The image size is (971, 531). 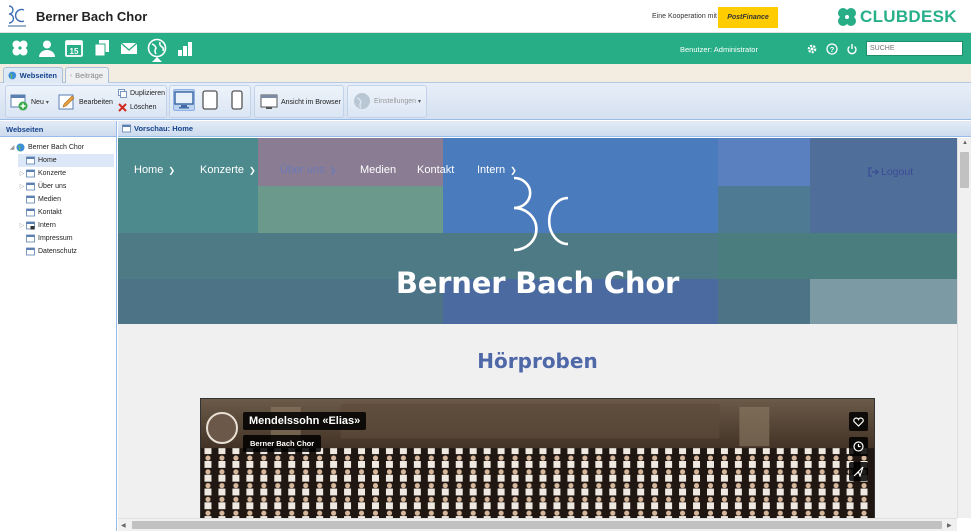 I want to click on tree-item-intern: ▷ Intern, so click(x=66, y=225).